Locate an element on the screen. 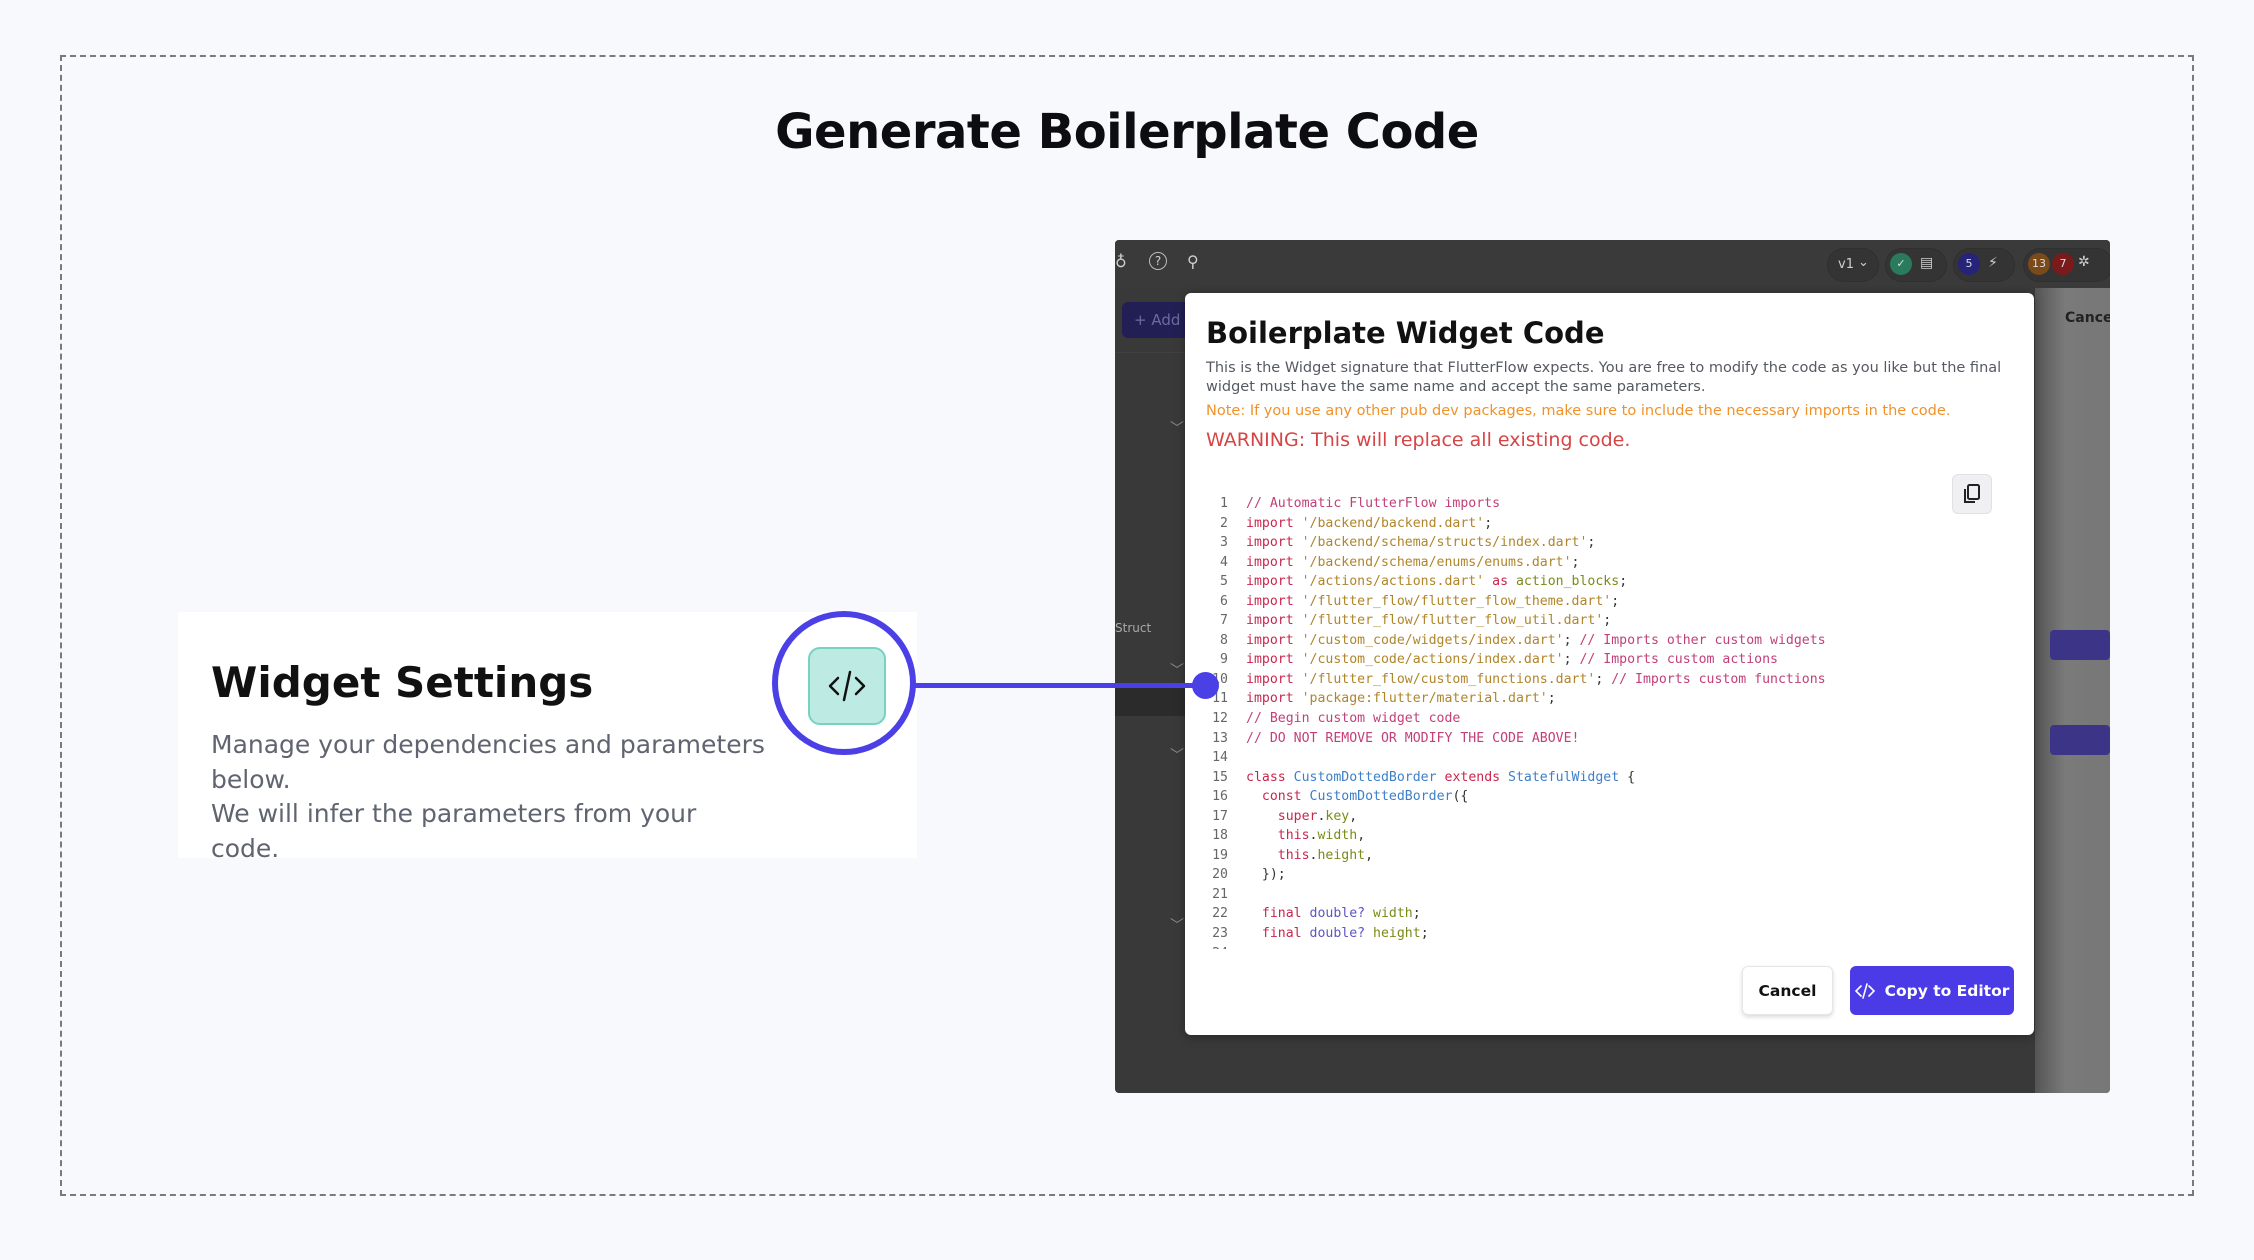 This screenshot has width=2254, height=1260. code-text: import 'package:flutter/material.dart'; is located at coordinates (1392, 699).